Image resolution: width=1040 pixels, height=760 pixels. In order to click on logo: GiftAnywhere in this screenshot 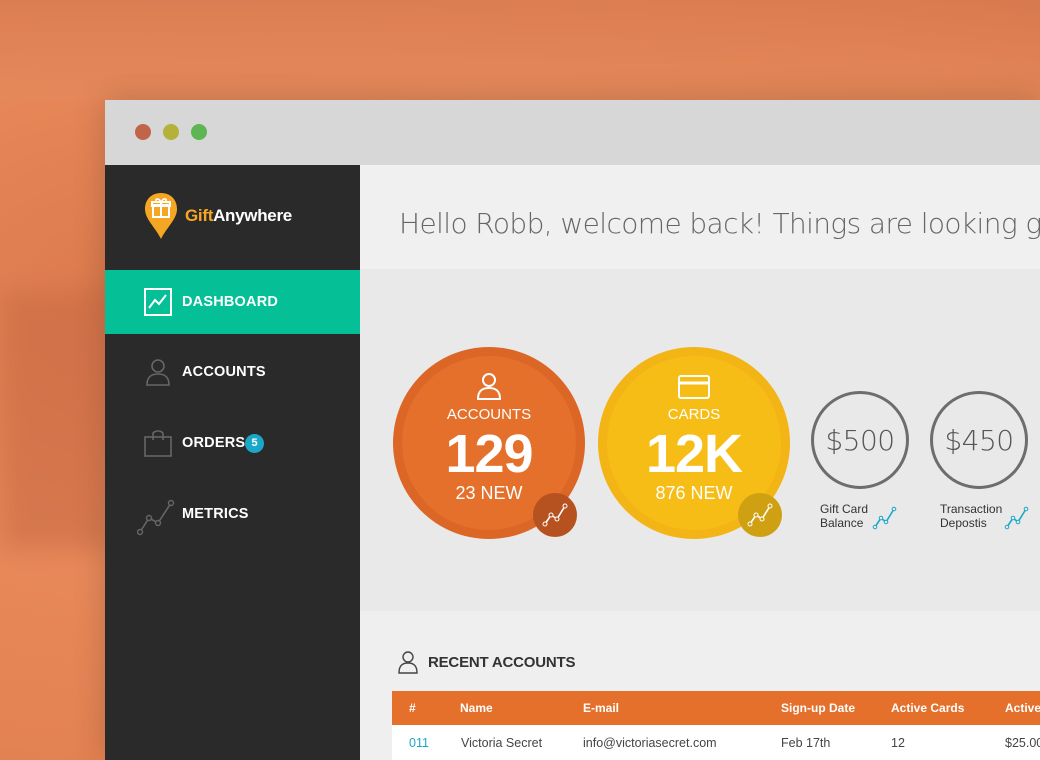, I will do `click(217, 216)`.